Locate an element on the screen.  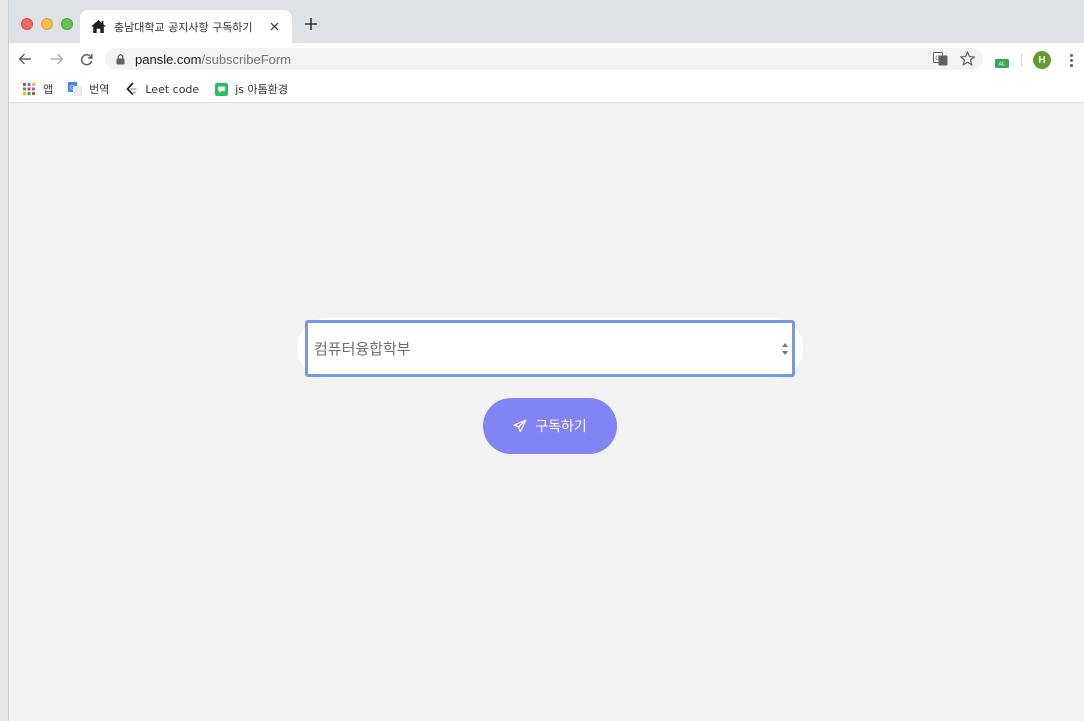
reload-icon is located at coordinates (86, 59).